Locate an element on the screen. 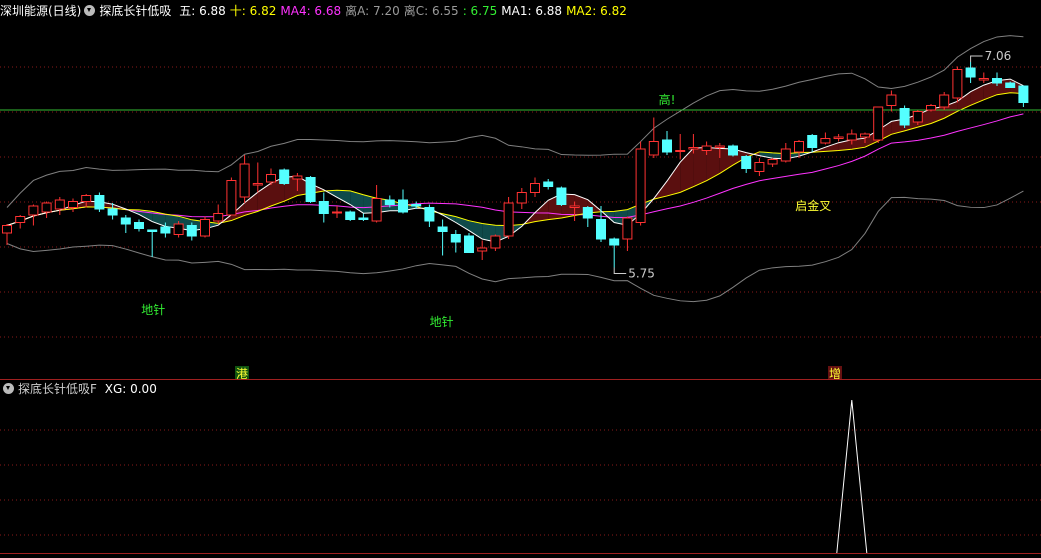 This screenshot has width=1041, height=558. xg-signal-spike is located at coordinates (852, 476).